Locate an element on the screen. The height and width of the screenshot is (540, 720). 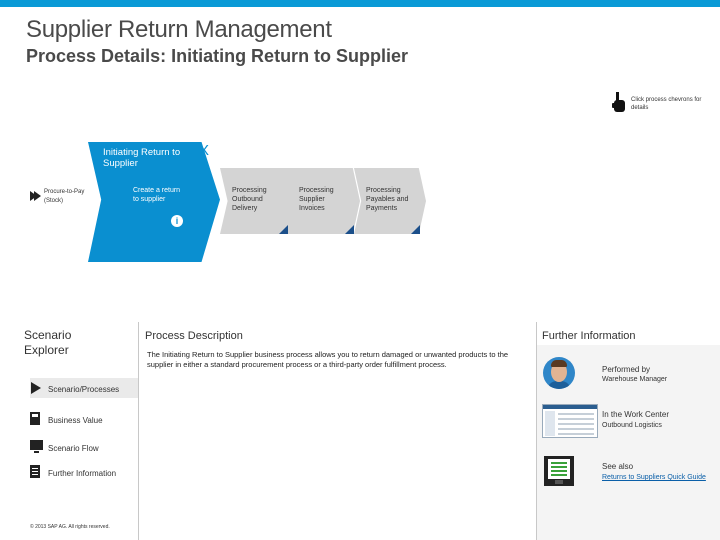
avatar is located at coordinates (559, 373).